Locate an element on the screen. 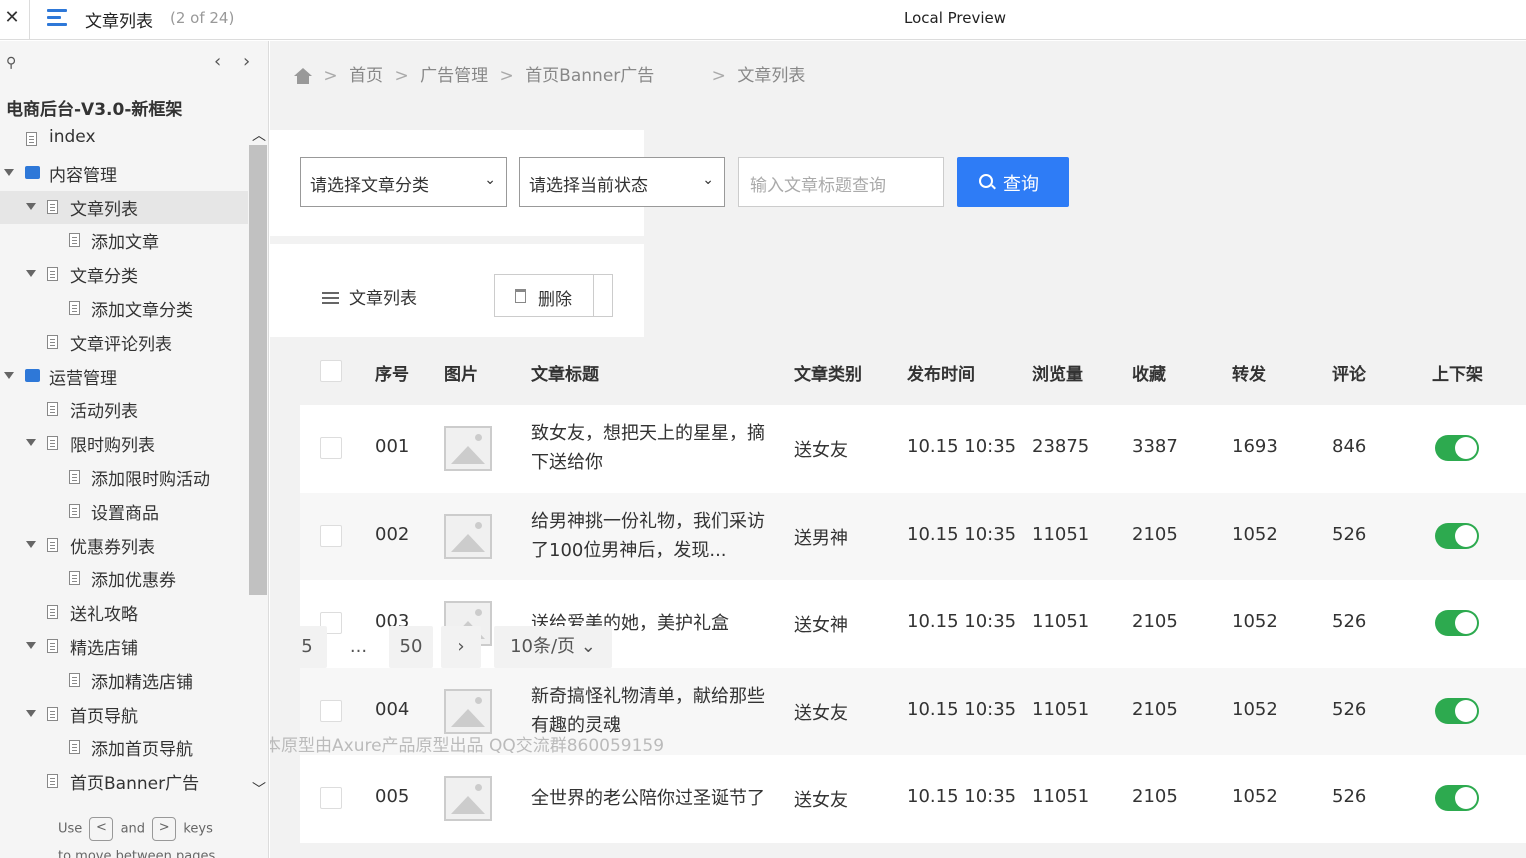 This screenshot has width=1526, height=858. keyboard-hint: Use < and > keys is located at coordinates (135, 829).